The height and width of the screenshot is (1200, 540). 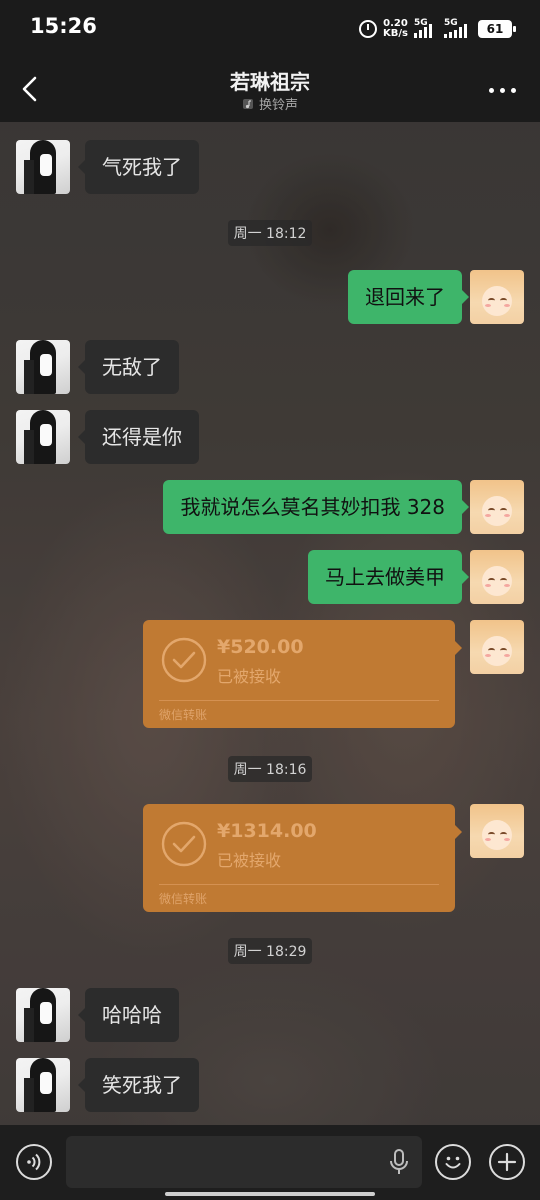 What do you see at coordinates (138, 167) in the screenshot?
I see `message-bubble-received: 气死我了` at bounding box center [138, 167].